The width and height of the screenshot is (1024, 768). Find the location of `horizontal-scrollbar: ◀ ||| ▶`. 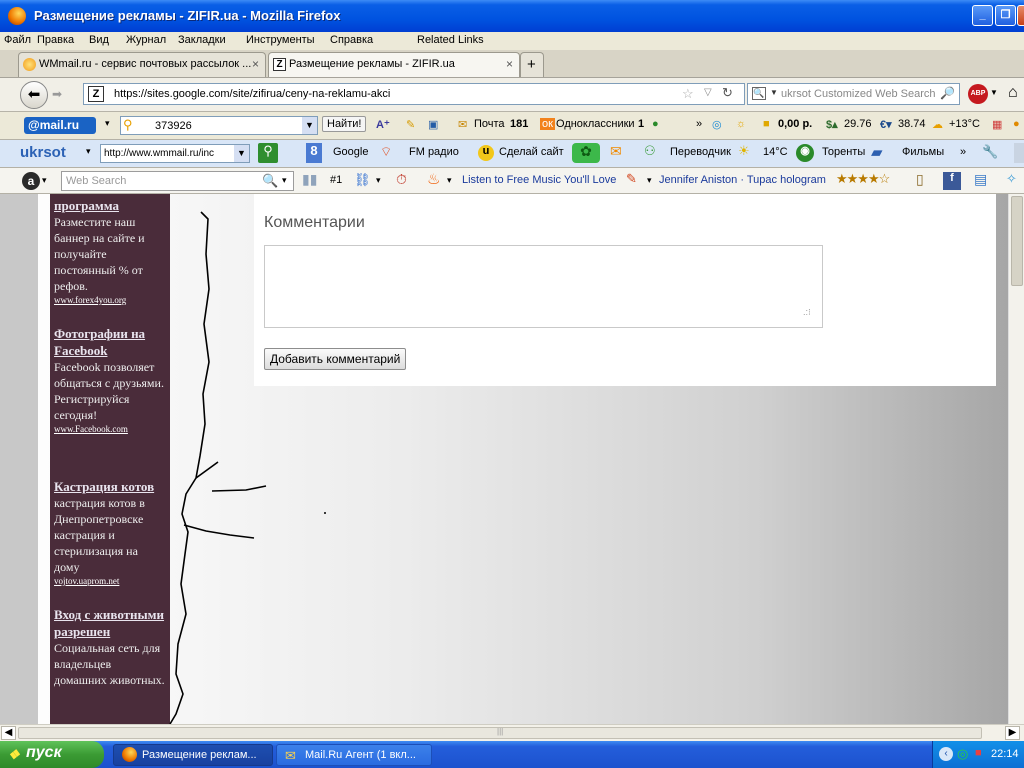

horizontal-scrollbar: ◀ ||| ▶ is located at coordinates (512, 732).